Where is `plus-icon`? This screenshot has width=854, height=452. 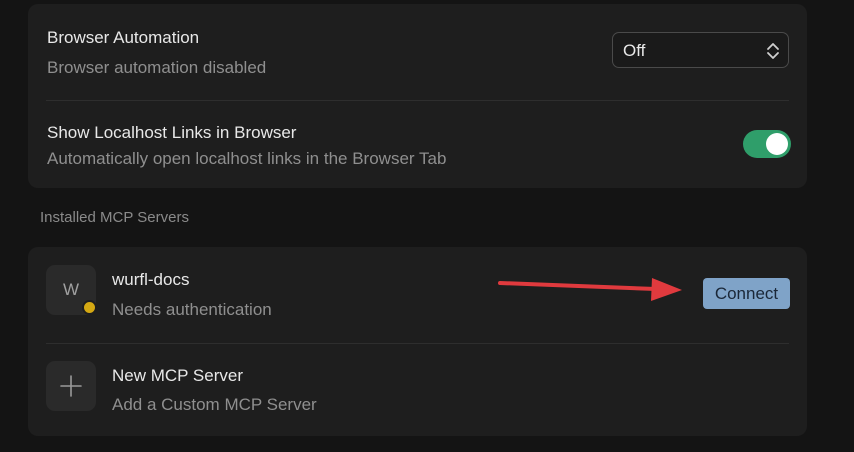 plus-icon is located at coordinates (71, 386).